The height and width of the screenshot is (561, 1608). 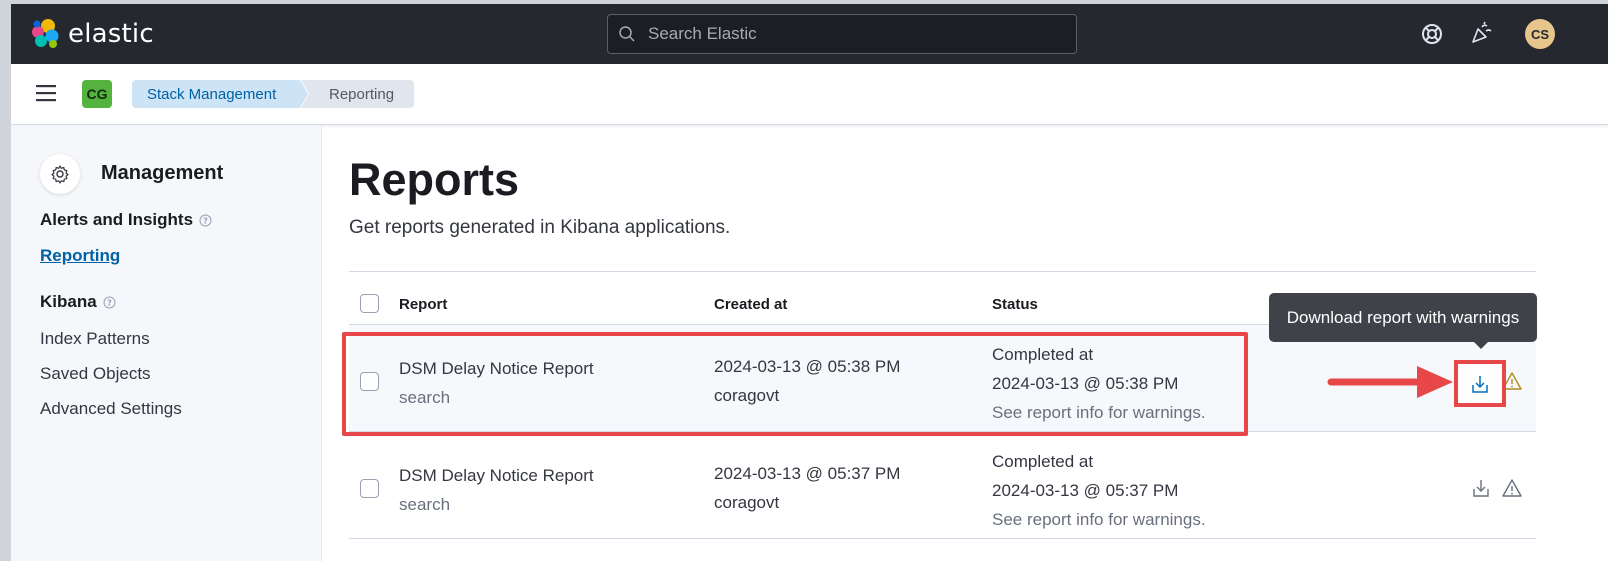 I want to click on report-title: DSM Delay Notice Report, so click(x=496, y=475).